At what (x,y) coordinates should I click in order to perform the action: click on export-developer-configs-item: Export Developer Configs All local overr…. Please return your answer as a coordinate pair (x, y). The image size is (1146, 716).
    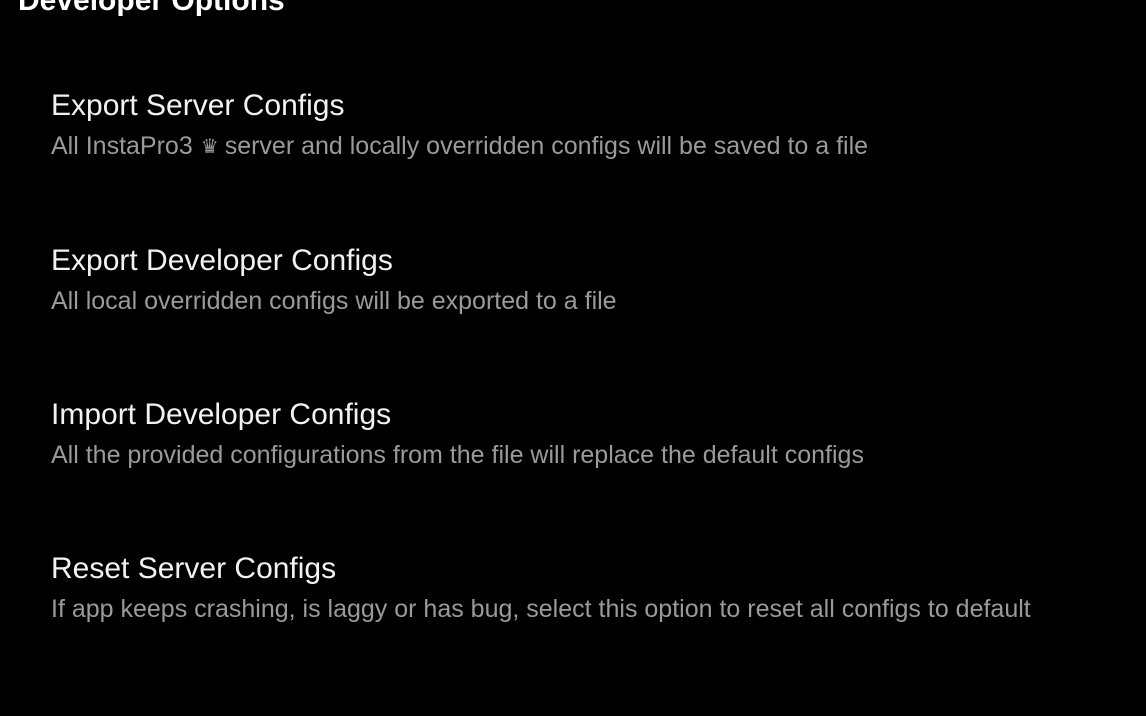
    Looking at the image, I should click on (573, 281).